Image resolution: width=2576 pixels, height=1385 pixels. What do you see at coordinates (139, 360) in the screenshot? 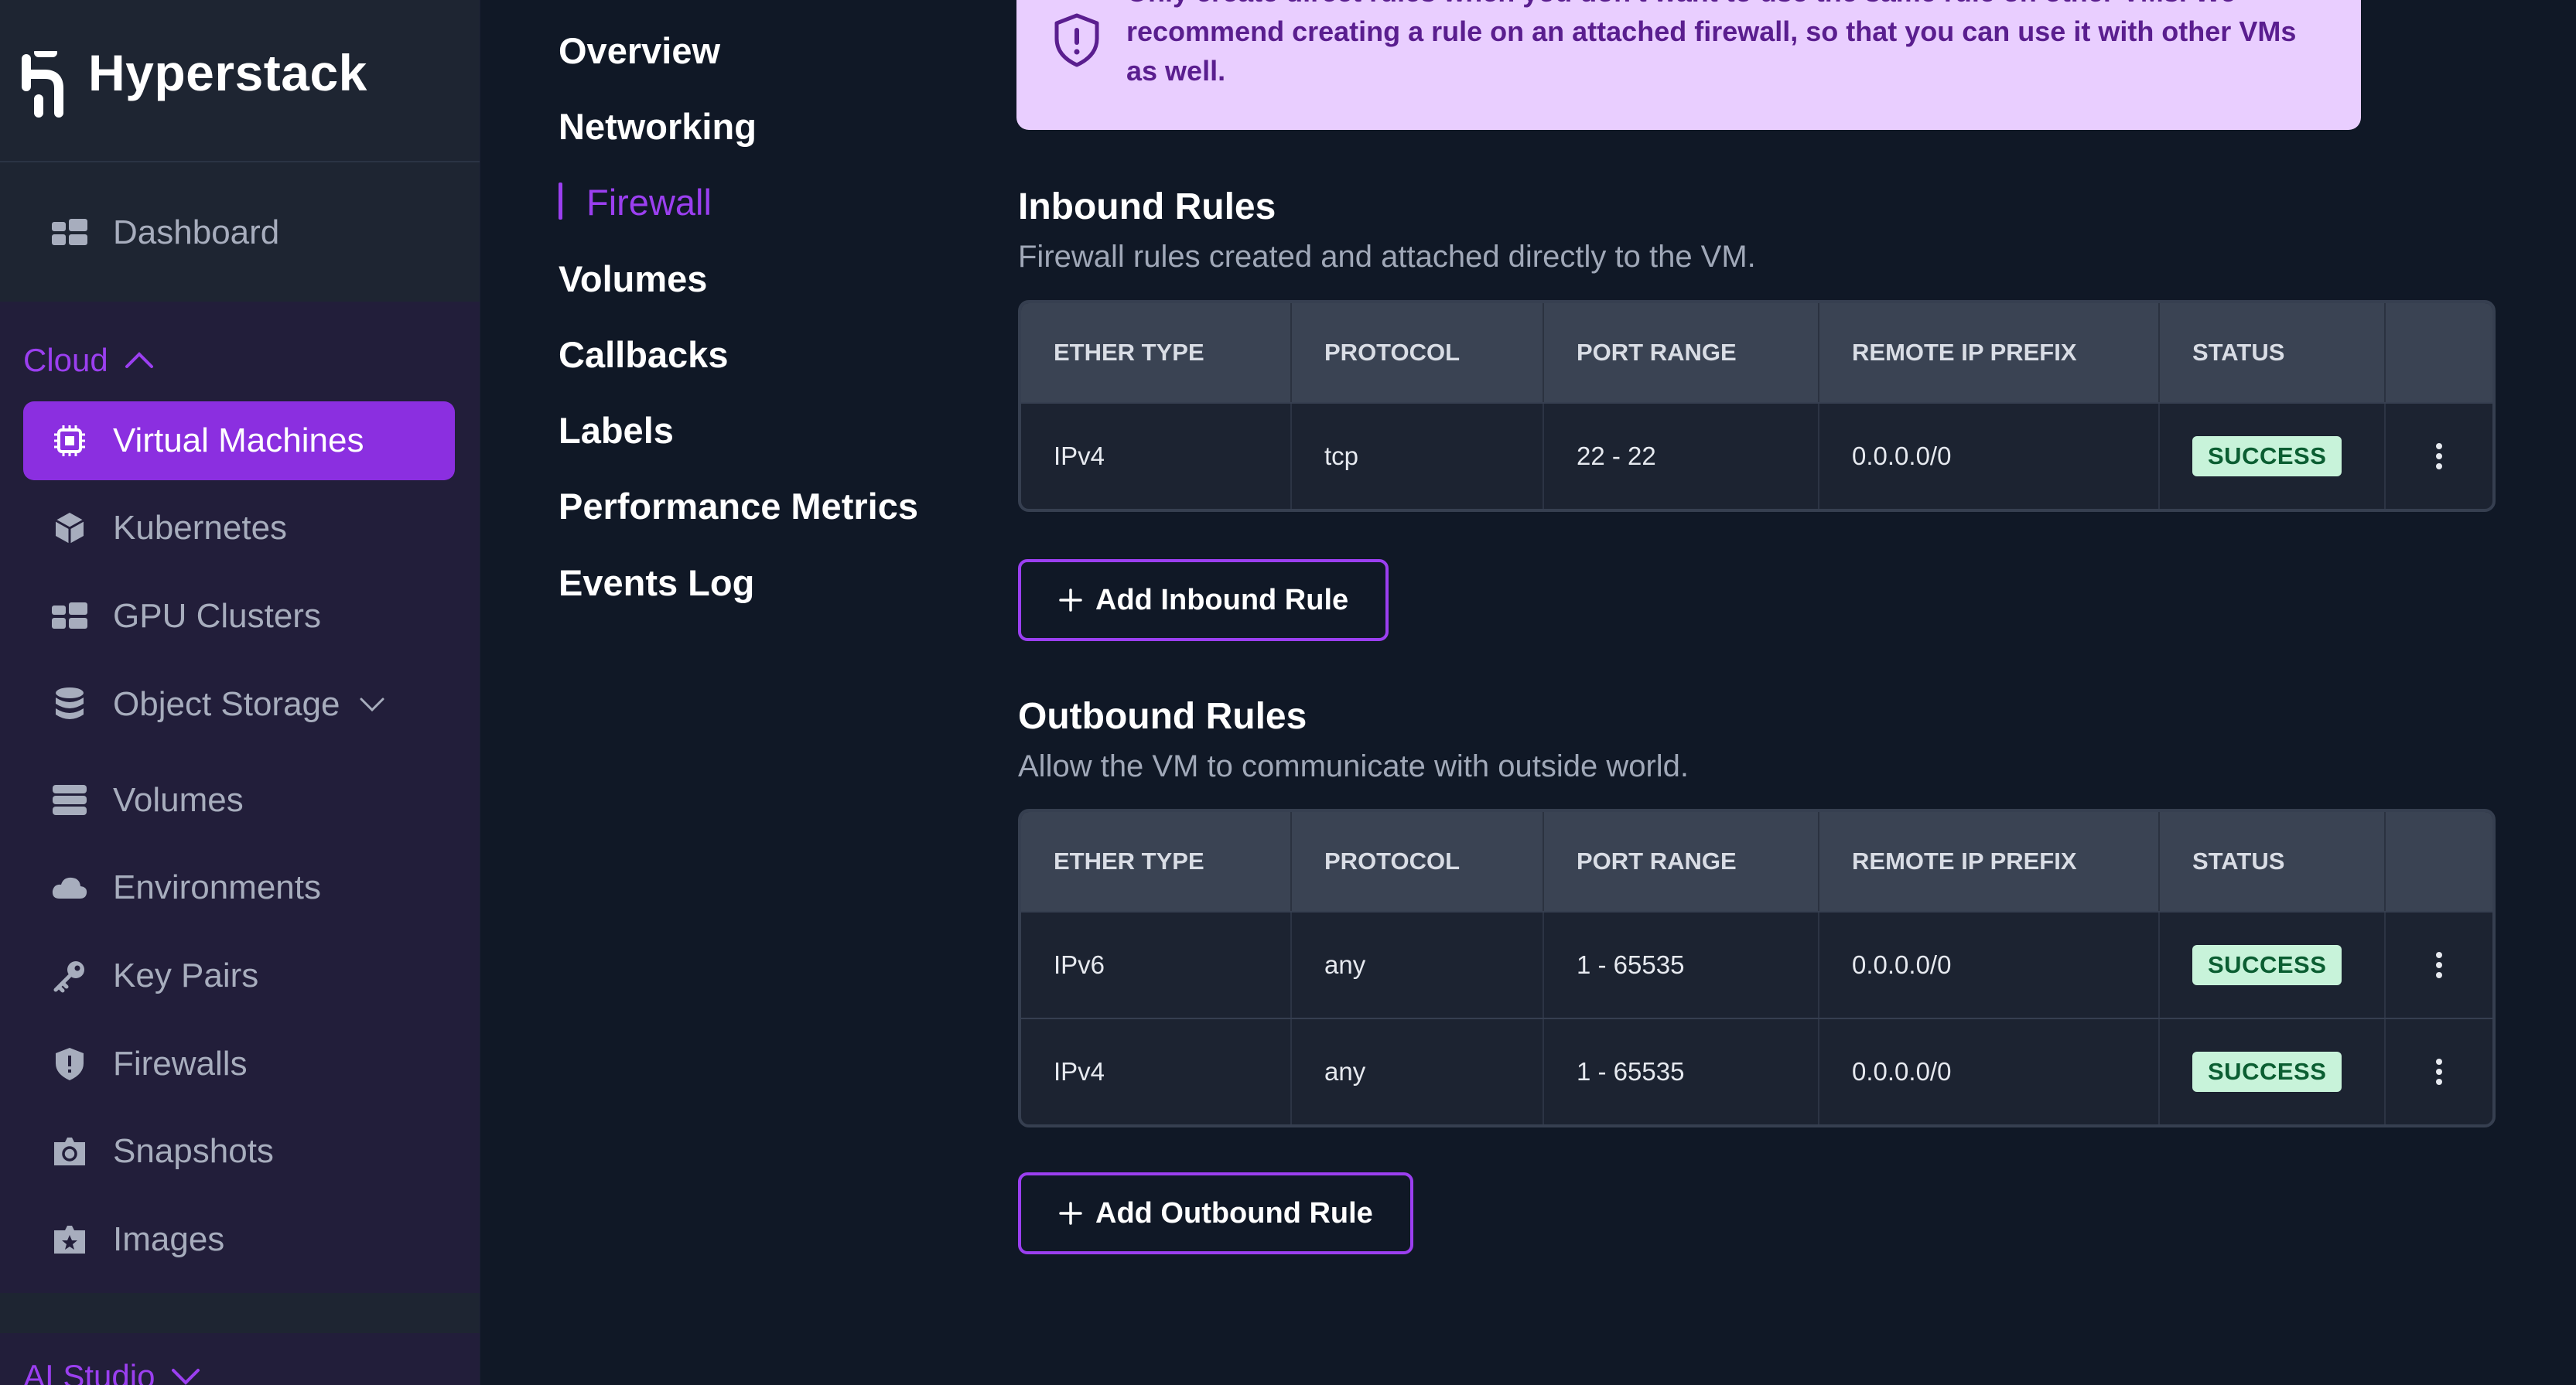
I see `chevron-up-icon` at bounding box center [139, 360].